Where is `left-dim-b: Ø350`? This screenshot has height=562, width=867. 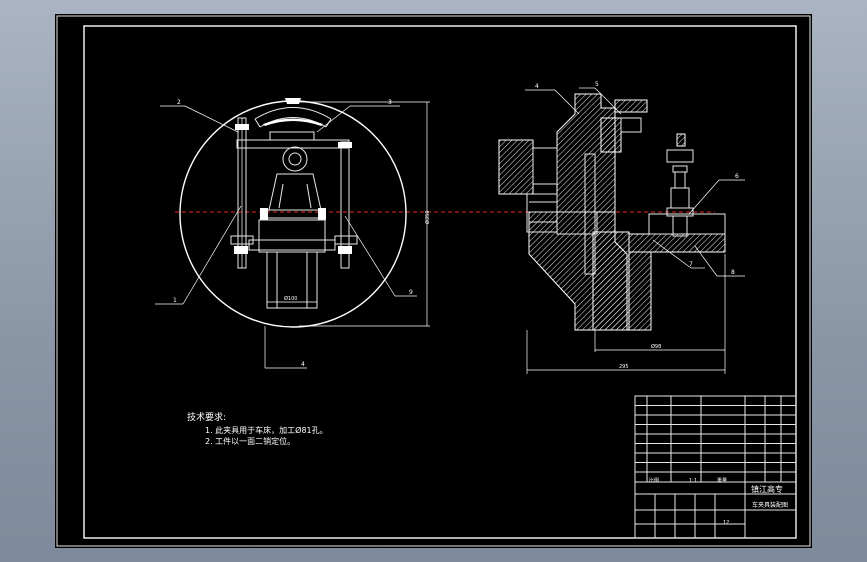 left-dim-b: Ø350 is located at coordinates (427, 217).